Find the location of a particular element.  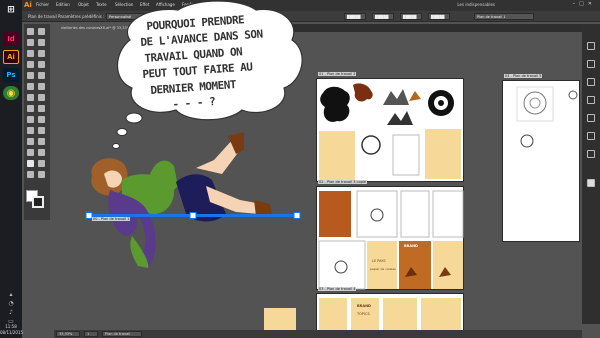

photoshop-icon: Ps is located at coordinates (11, 75).